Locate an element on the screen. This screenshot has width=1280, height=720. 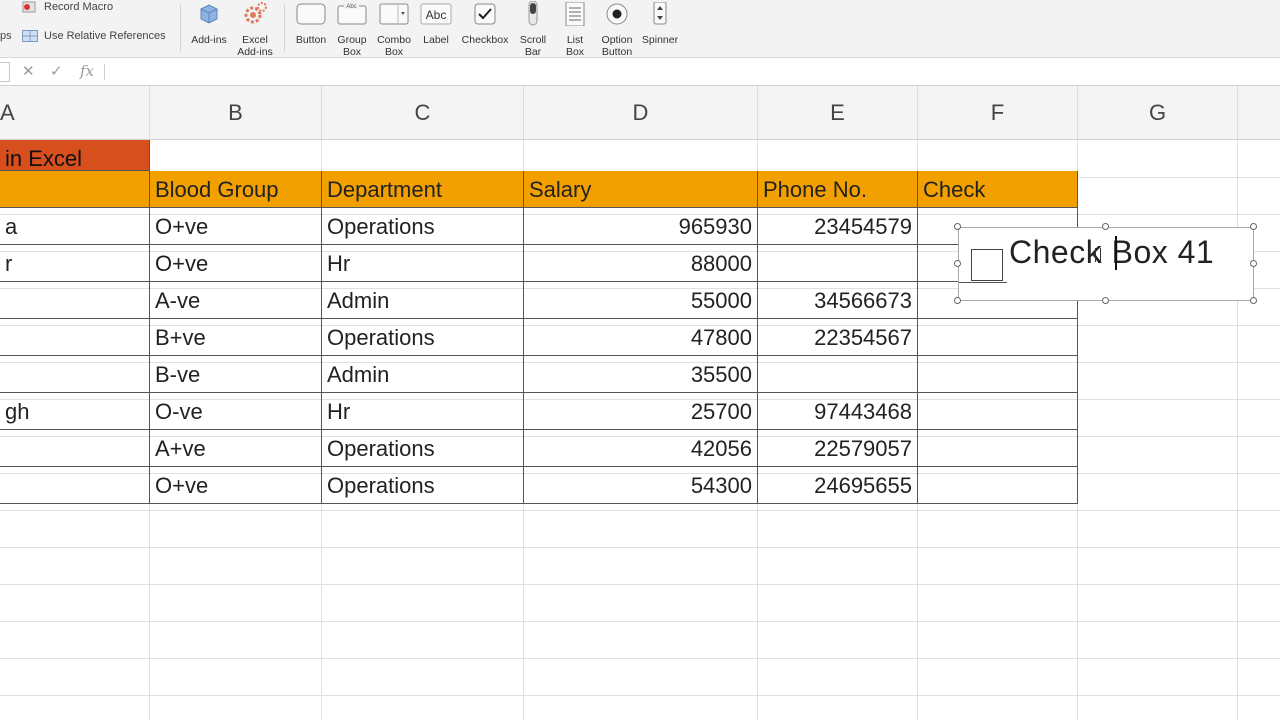
checkbox-form-control: Check Box 41 is located at coordinates (1106, 264).